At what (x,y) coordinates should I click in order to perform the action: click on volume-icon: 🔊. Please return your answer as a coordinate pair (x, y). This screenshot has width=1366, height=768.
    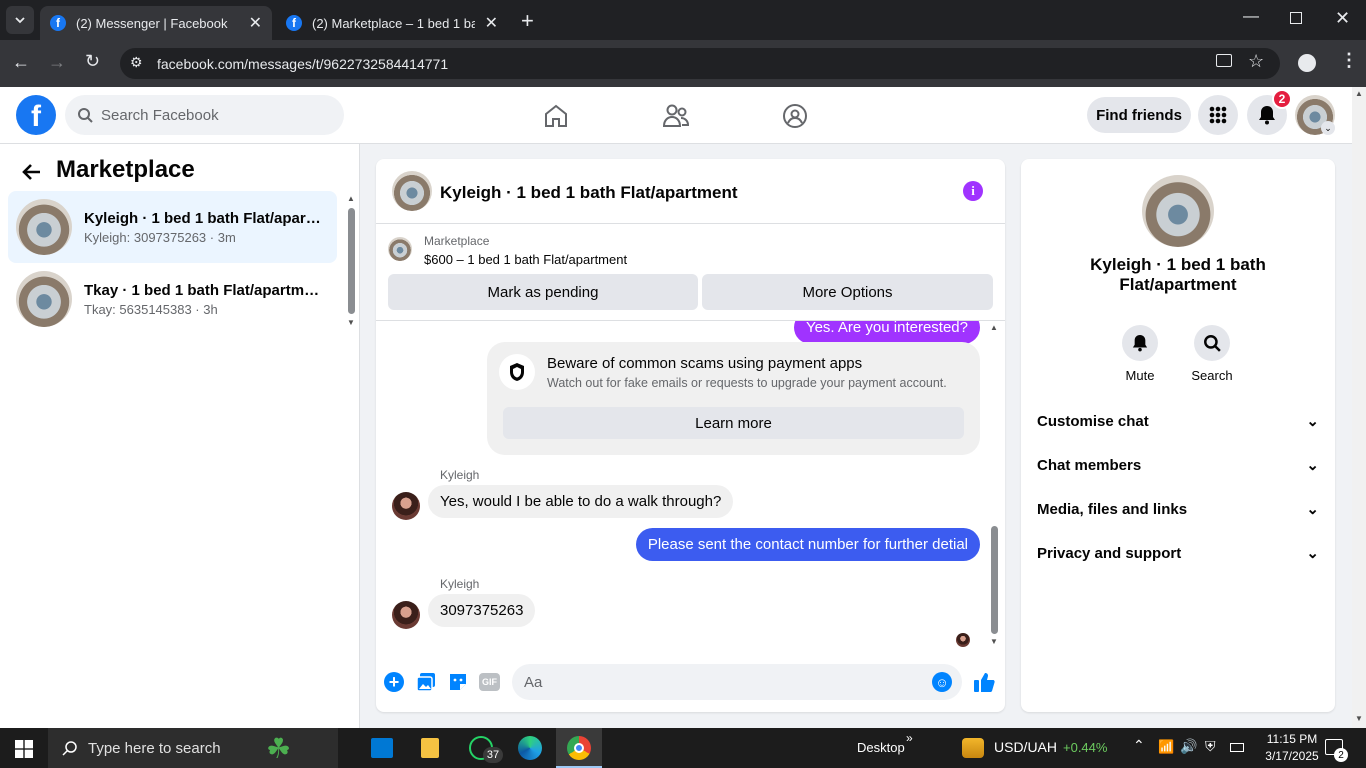
    Looking at the image, I should click on (1188, 746).